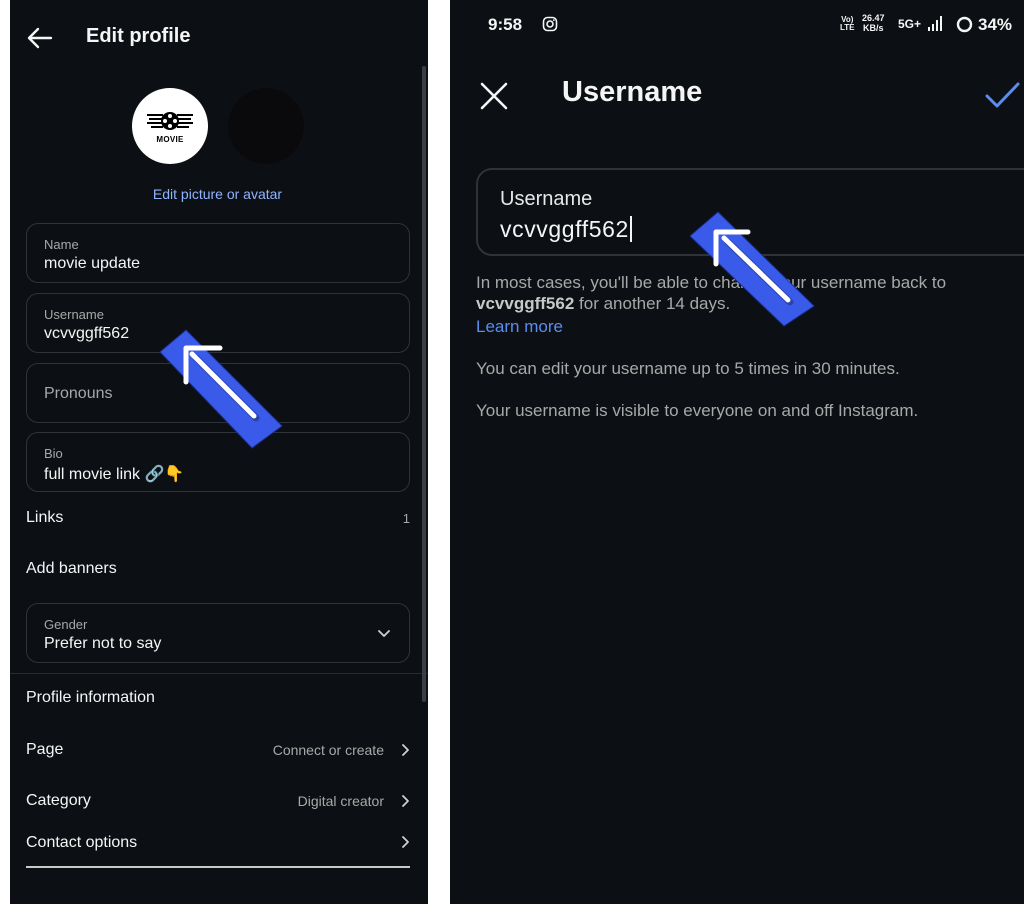  Describe the element at coordinates (53, 453) in the screenshot. I see `bio-label: Bio` at that location.